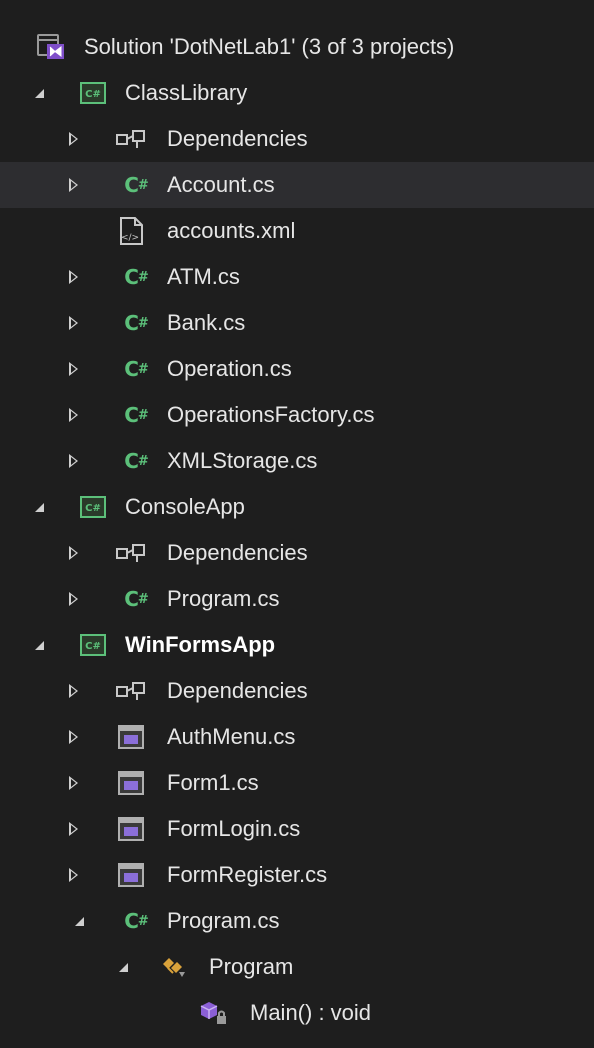 This screenshot has width=594, height=1048. I want to click on item-label: FormRegister.cs, so click(247, 874).